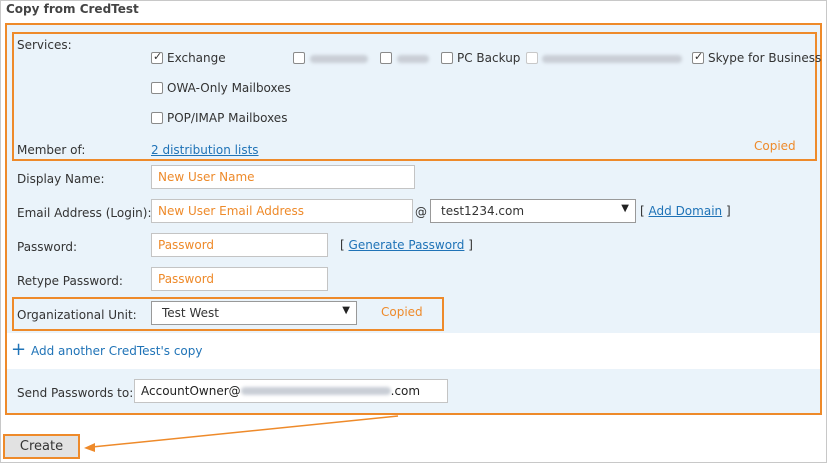 Image resolution: width=827 pixels, height=463 pixels. What do you see at coordinates (75, 393) in the screenshot?
I see `send-passwords-label: Send Passwords to:` at bounding box center [75, 393].